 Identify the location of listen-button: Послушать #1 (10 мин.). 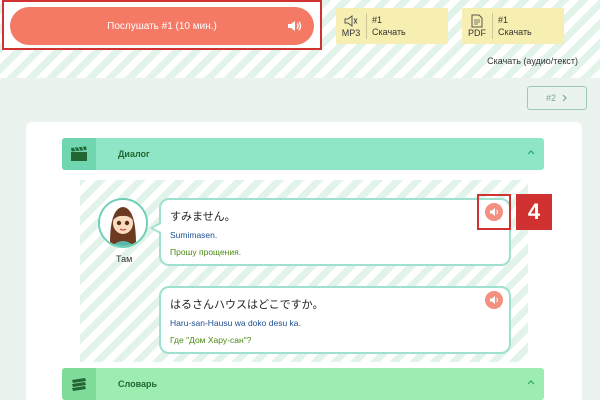
(162, 26).